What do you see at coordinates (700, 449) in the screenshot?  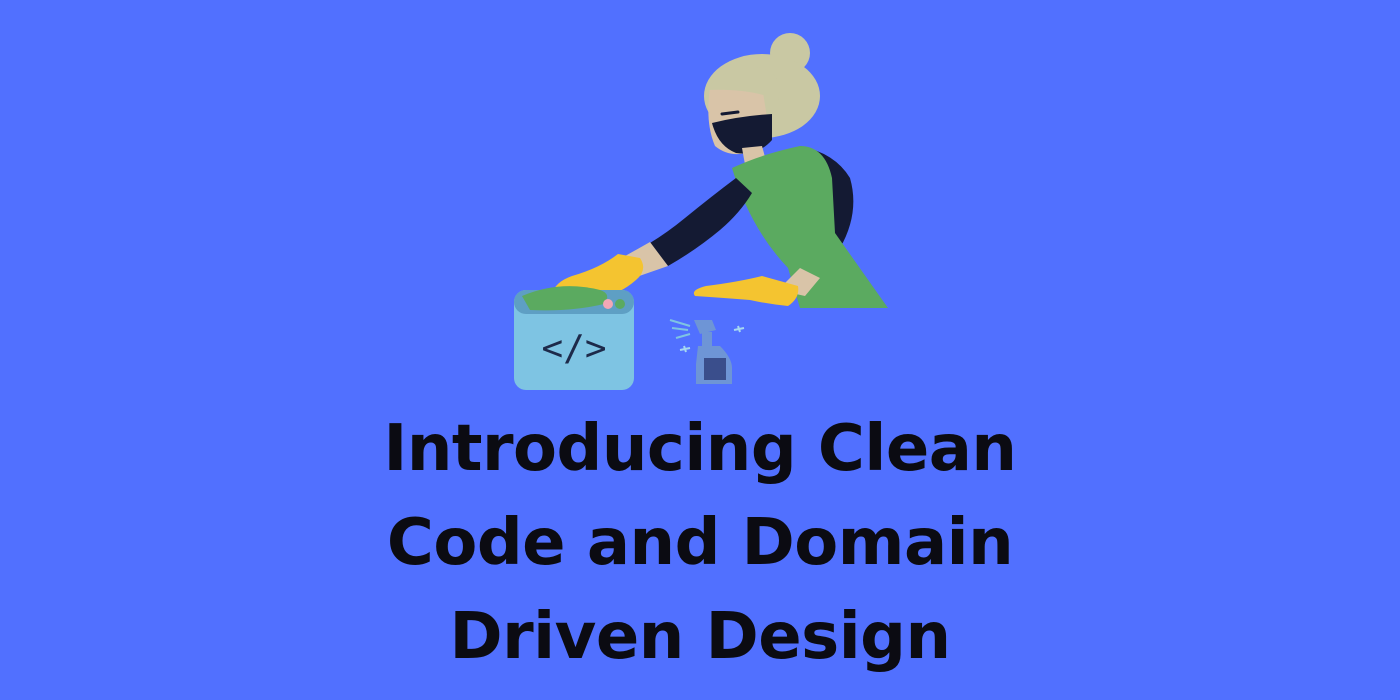 I see `title-line-1: Introducing Clean` at bounding box center [700, 449].